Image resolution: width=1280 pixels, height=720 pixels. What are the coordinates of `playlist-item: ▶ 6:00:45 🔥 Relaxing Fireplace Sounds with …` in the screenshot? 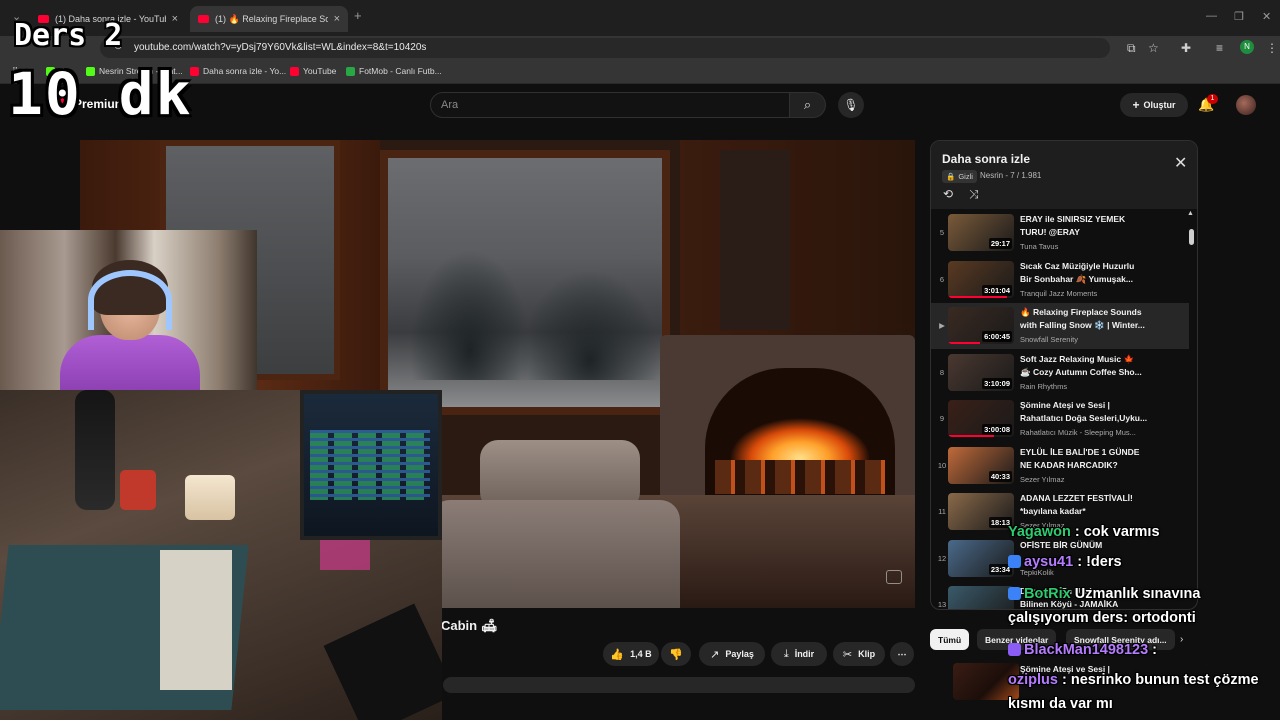 It's located at (1060, 326).